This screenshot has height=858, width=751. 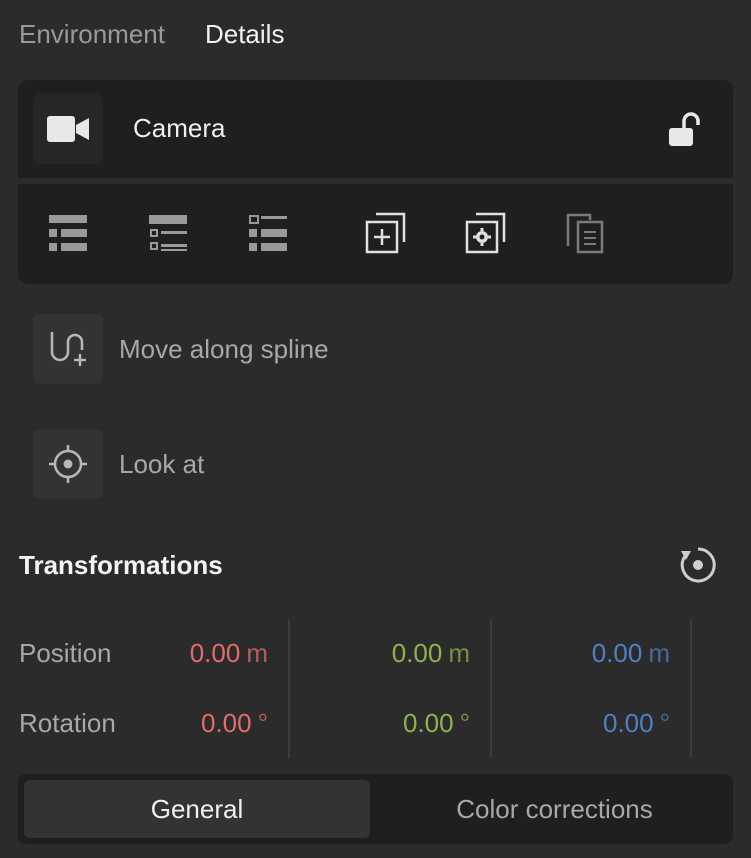 What do you see at coordinates (375, 129) in the screenshot?
I see `object-header: Camera` at bounding box center [375, 129].